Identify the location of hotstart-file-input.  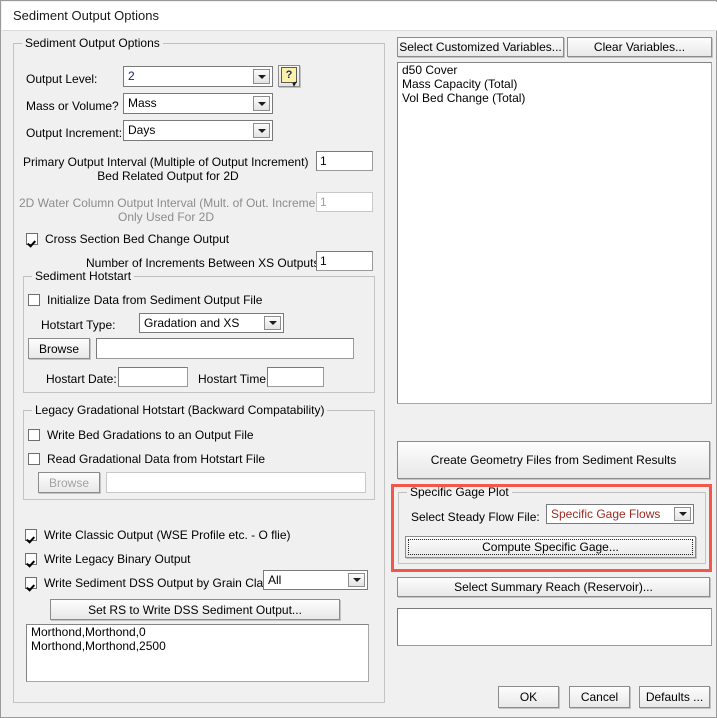
(225, 348).